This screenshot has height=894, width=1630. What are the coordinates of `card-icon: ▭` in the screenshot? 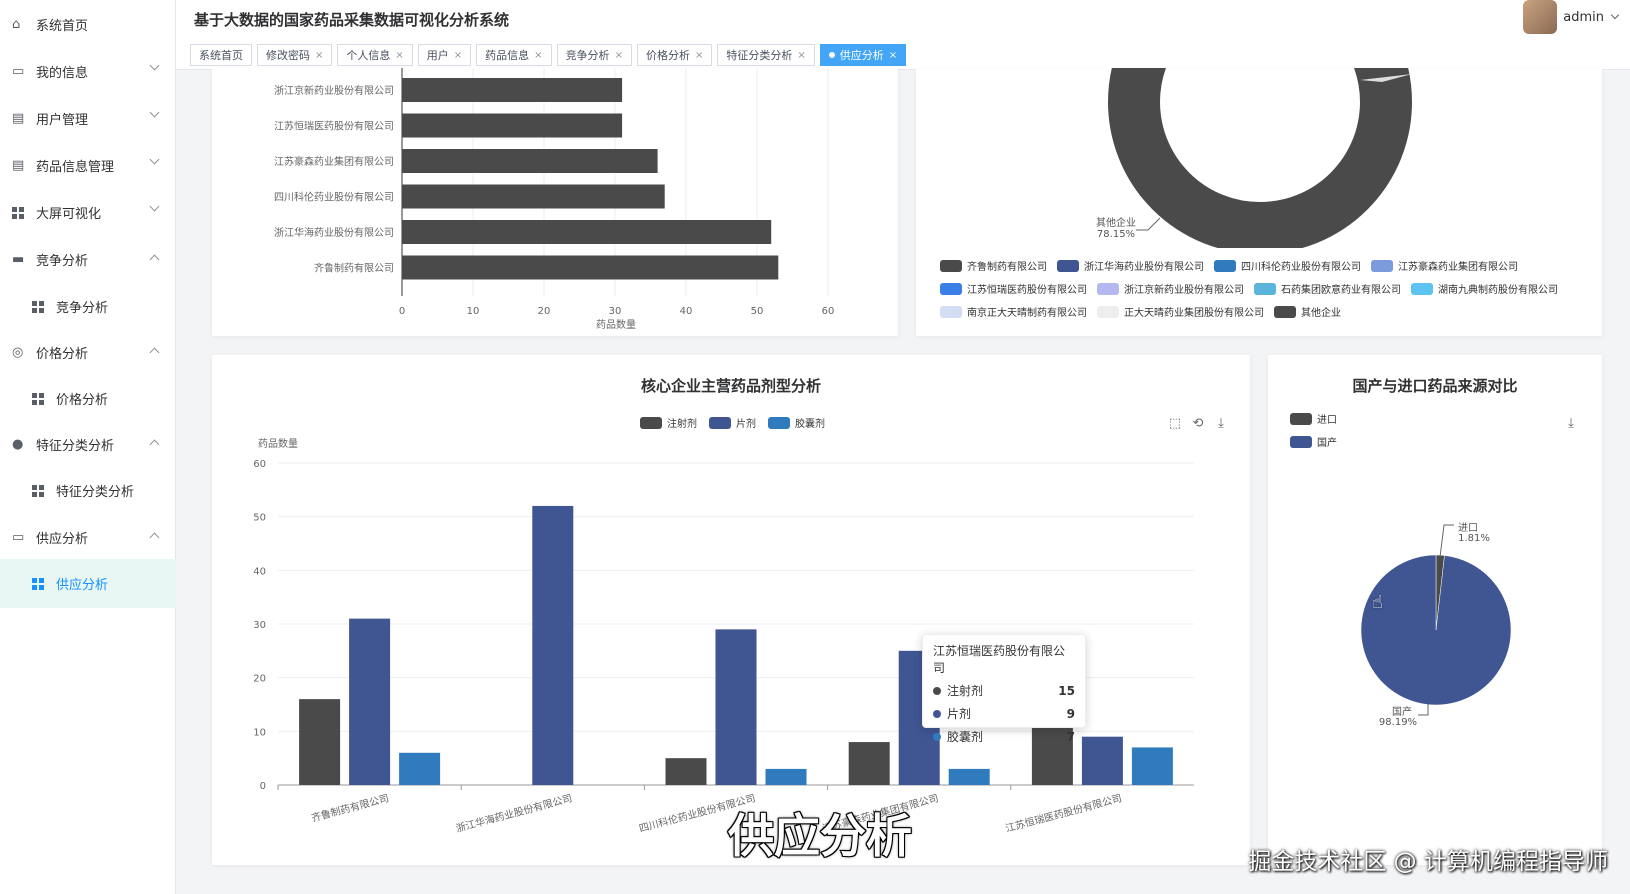 It's located at (18, 71).